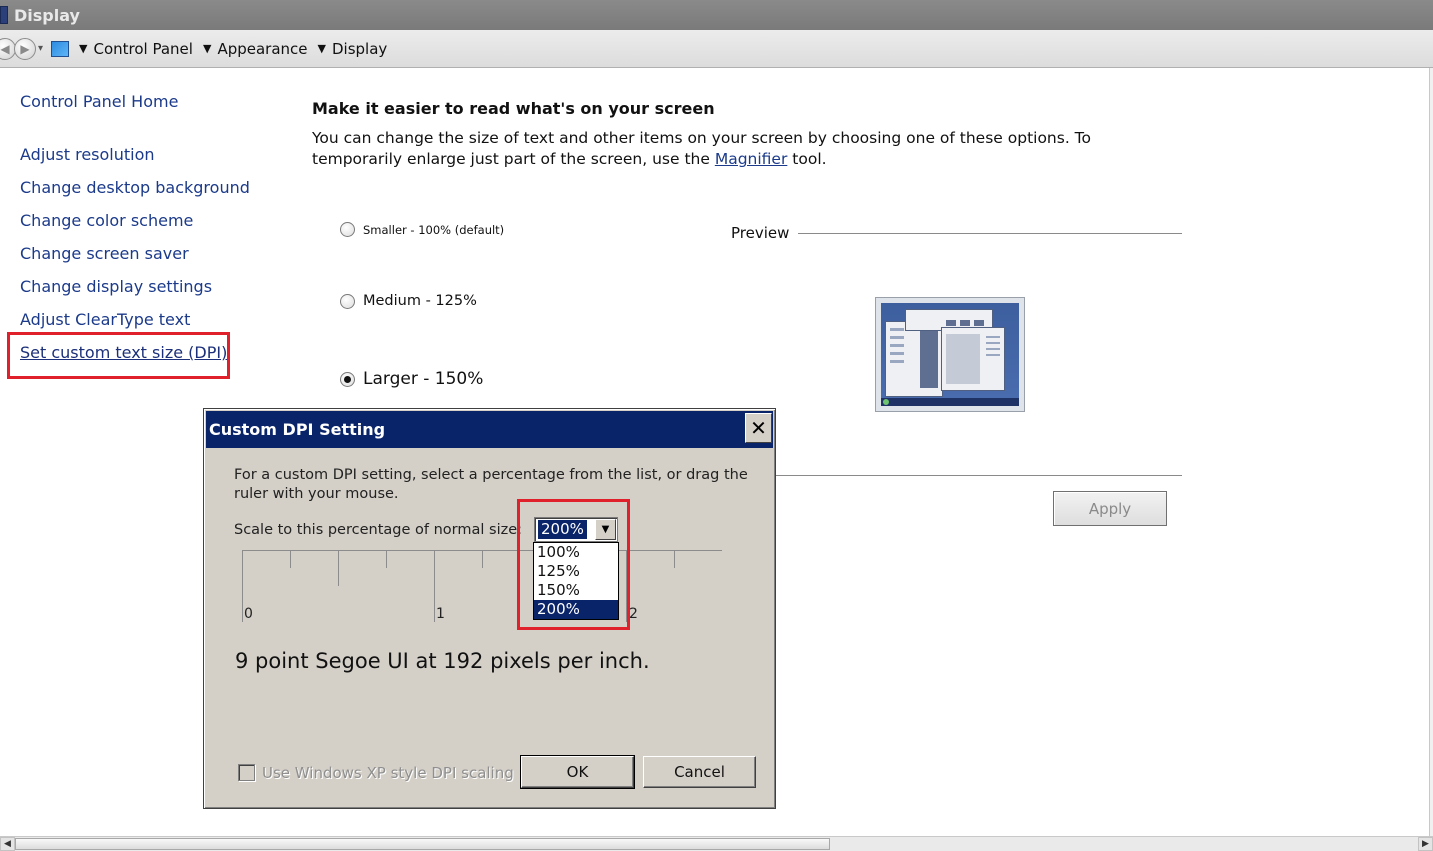 The height and width of the screenshot is (851, 1433). I want to click on breadcrumb-display: Display, so click(359, 49).